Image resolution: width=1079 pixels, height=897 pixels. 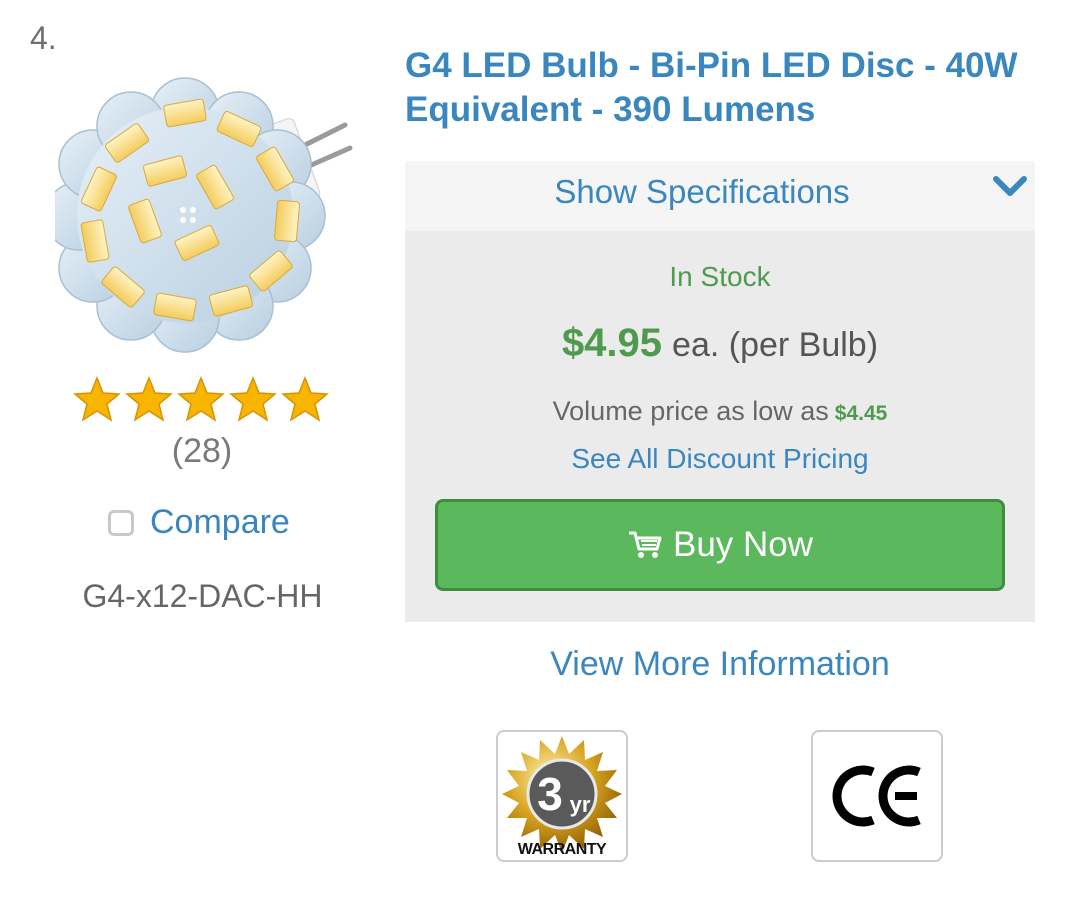 I want to click on listing-index: 4., so click(x=43, y=38).